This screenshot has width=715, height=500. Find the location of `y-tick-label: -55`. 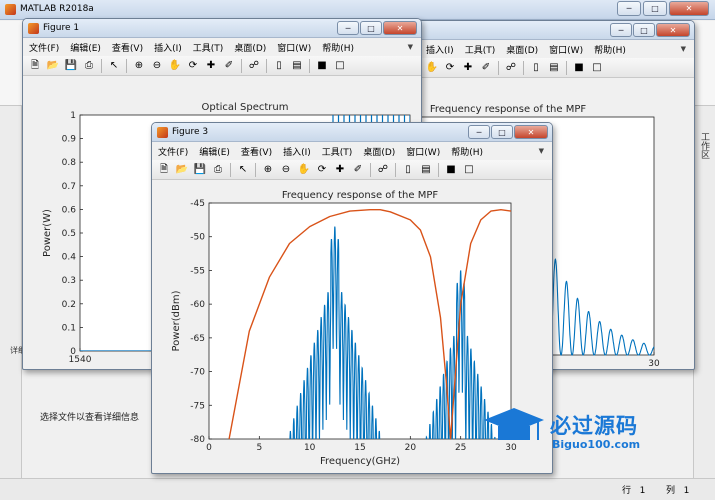

y-tick-label: -55 is located at coordinates (197, 271).